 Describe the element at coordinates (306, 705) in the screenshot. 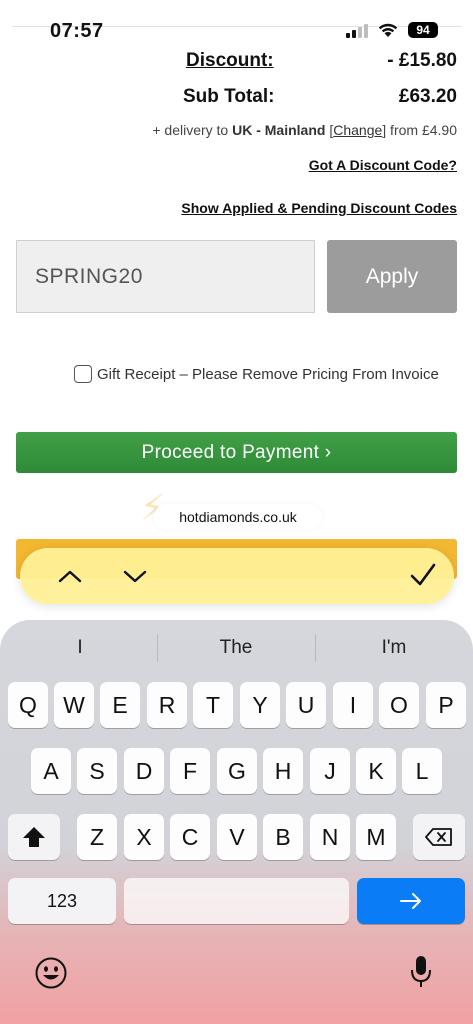

I see `key-u: U` at that location.